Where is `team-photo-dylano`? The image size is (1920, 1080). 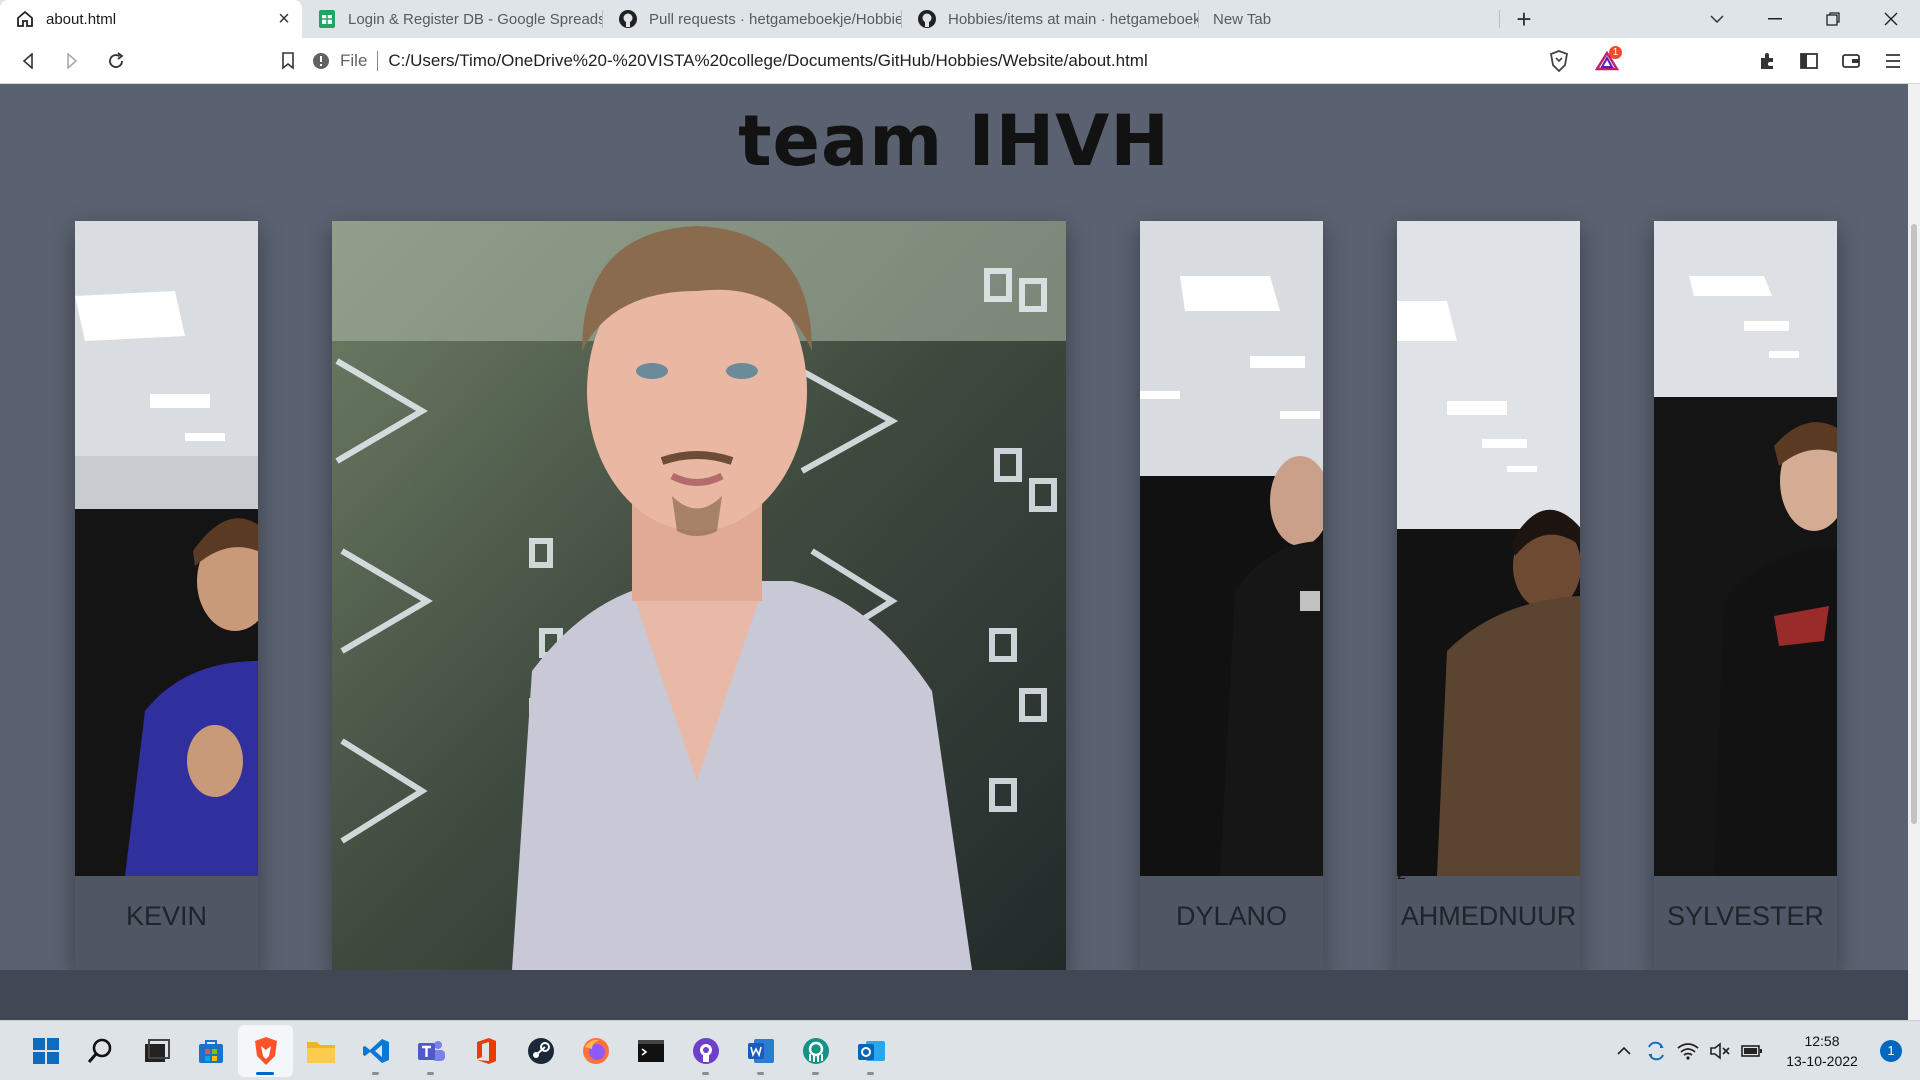 team-photo-dylano is located at coordinates (1231, 548).